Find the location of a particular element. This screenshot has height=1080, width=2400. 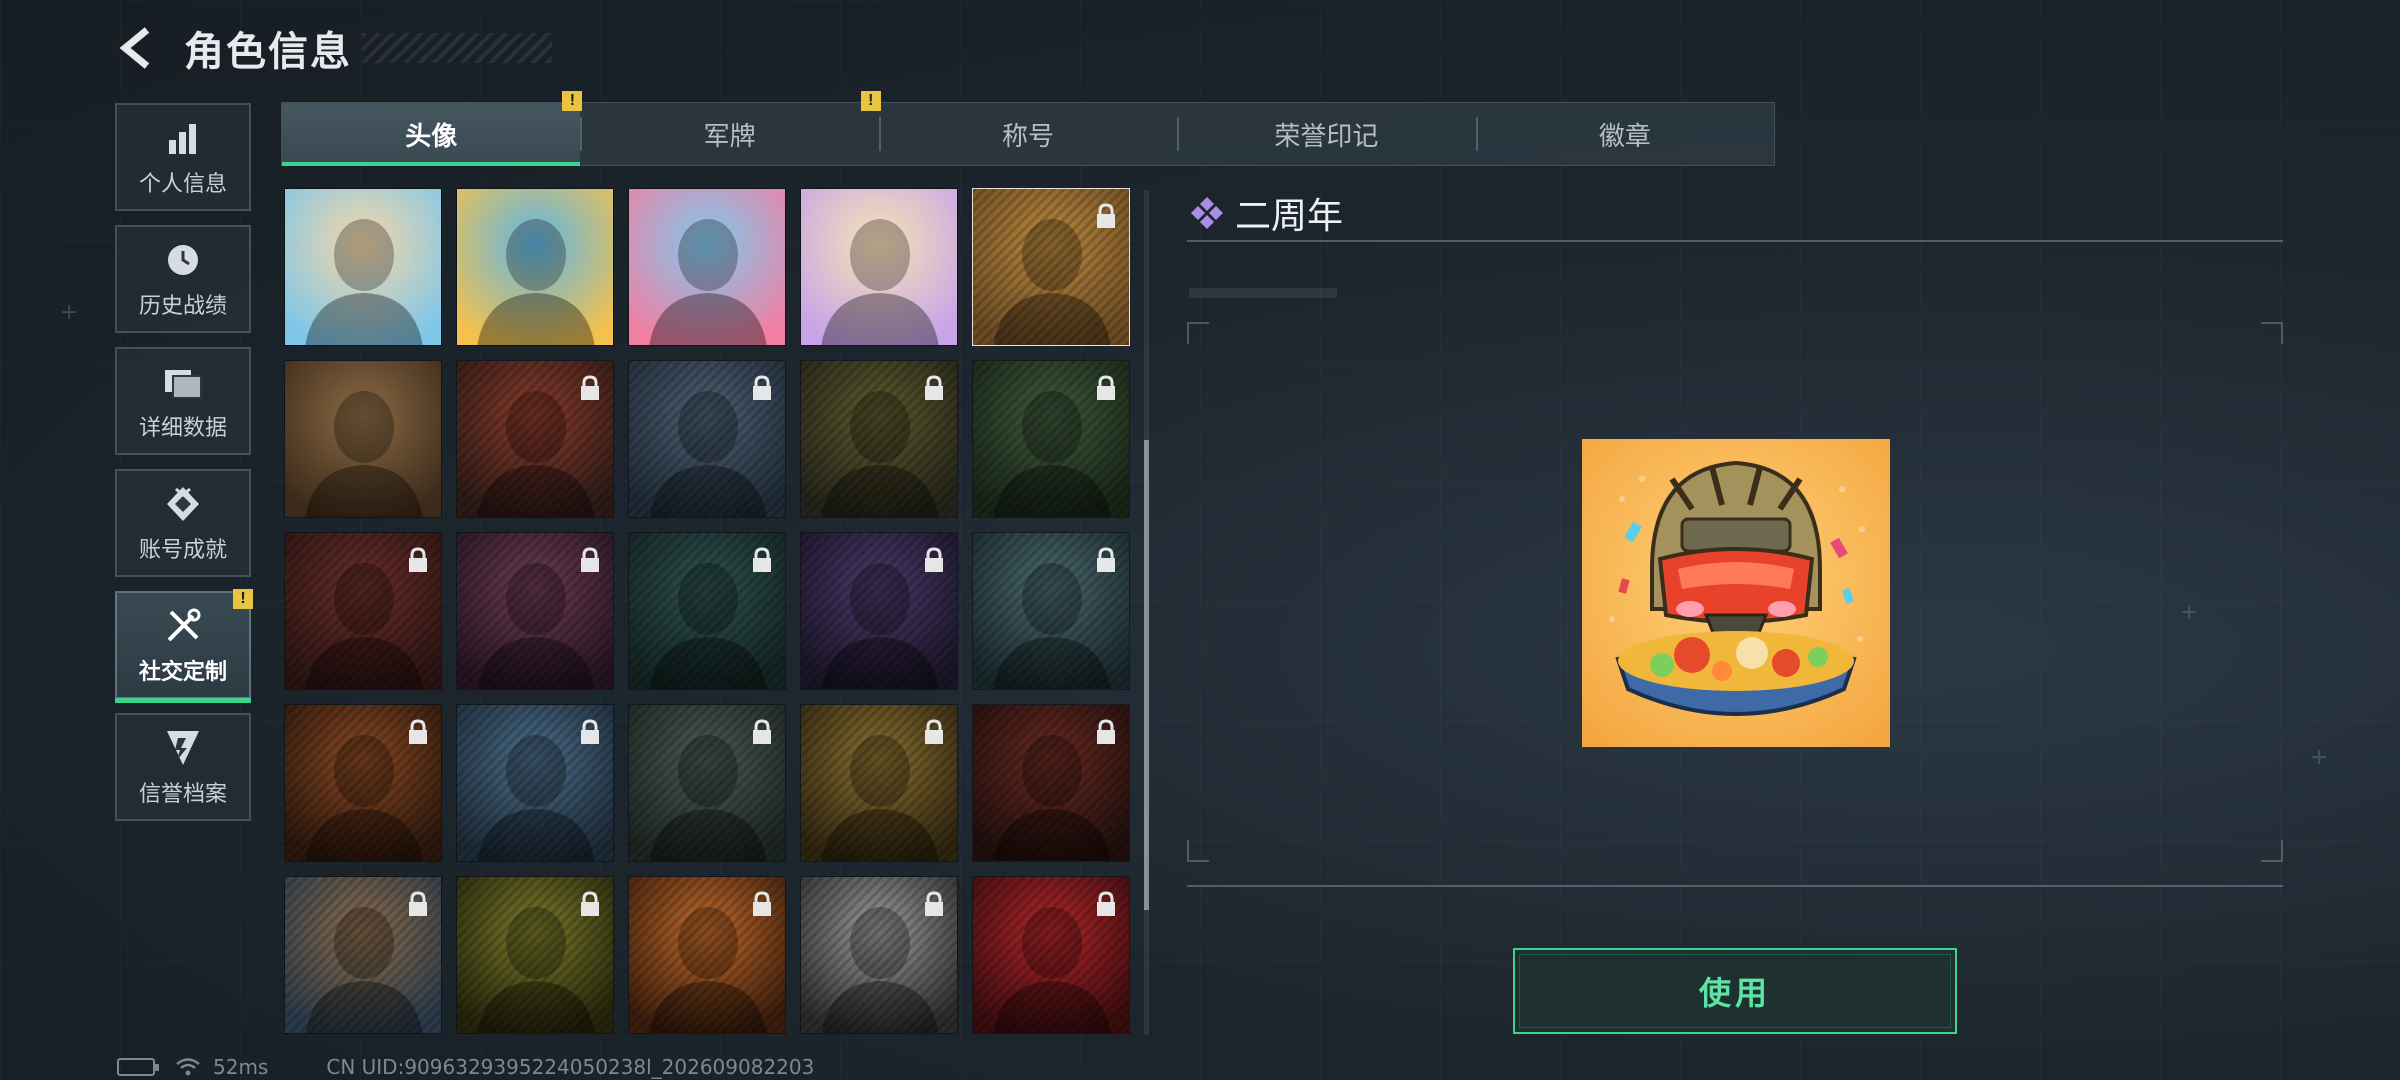

page-header: 角色信息 is located at coordinates (332, 48).